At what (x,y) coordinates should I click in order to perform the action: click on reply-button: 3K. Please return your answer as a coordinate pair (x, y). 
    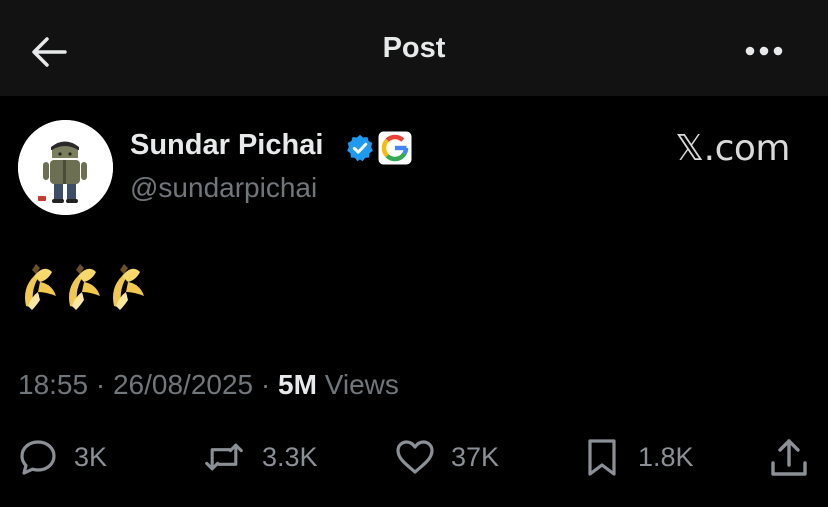
    Looking at the image, I should click on (62, 457).